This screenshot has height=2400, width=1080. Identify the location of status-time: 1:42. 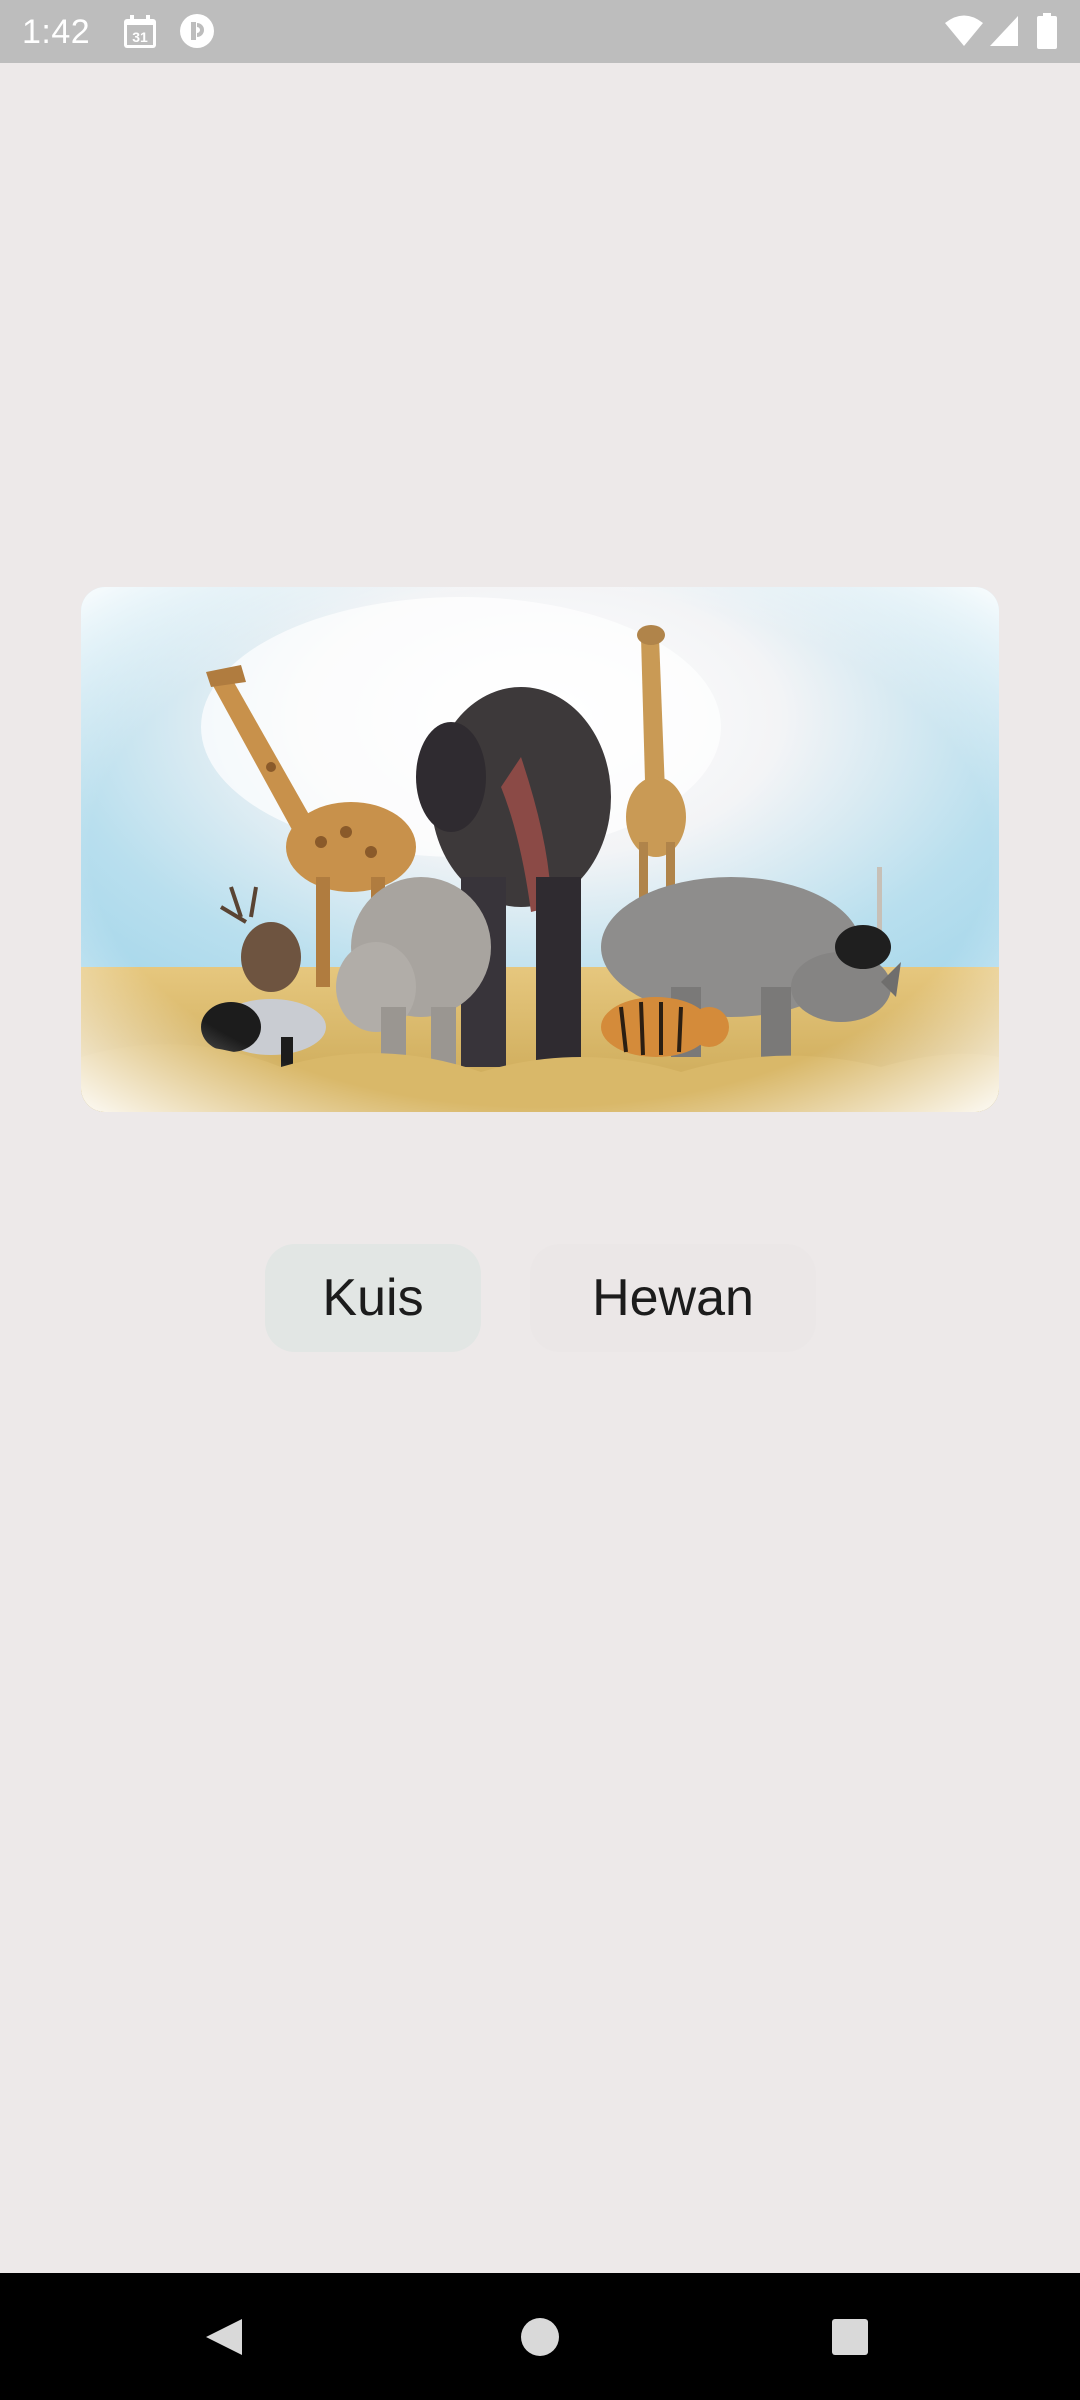
(56, 32).